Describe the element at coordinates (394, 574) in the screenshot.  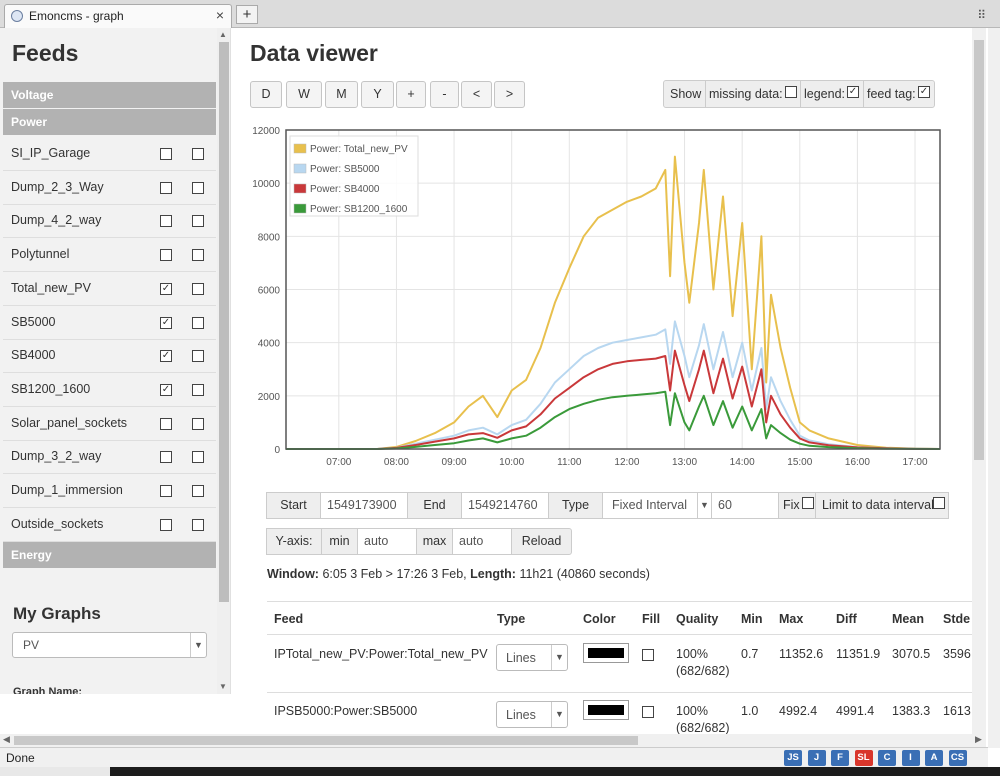
I see `window-value: 6:05 3 Feb > 17:26 3 Feb,` at that location.